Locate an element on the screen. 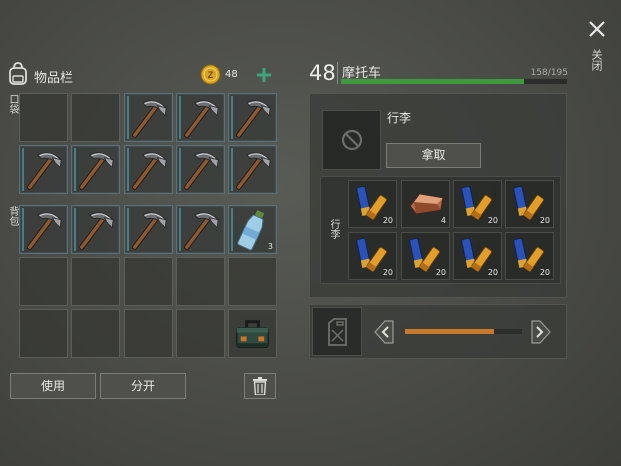 The image size is (621, 466). close-icon is located at coordinates (597, 29).